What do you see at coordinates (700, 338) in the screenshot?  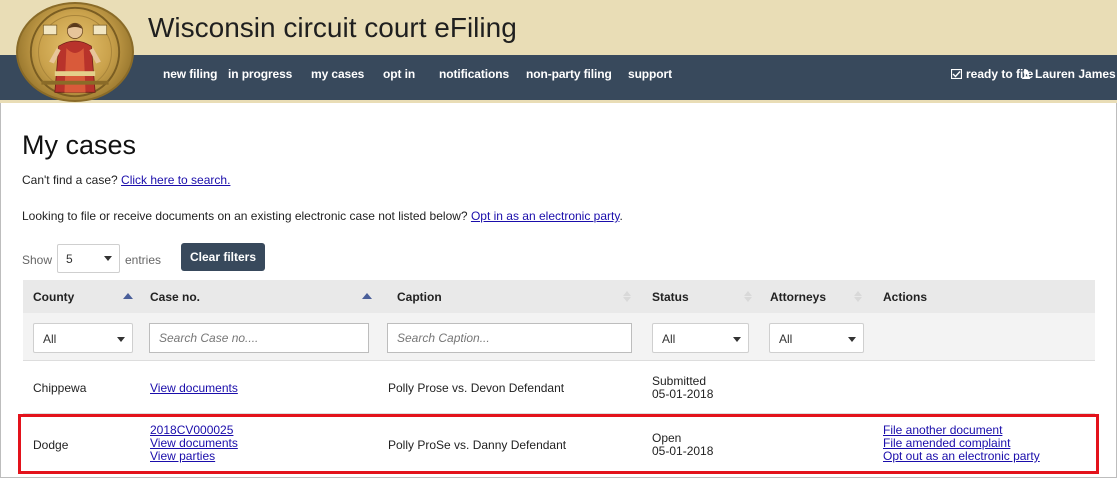 I see `status-filter-select: All` at bounding box center [700, 338].